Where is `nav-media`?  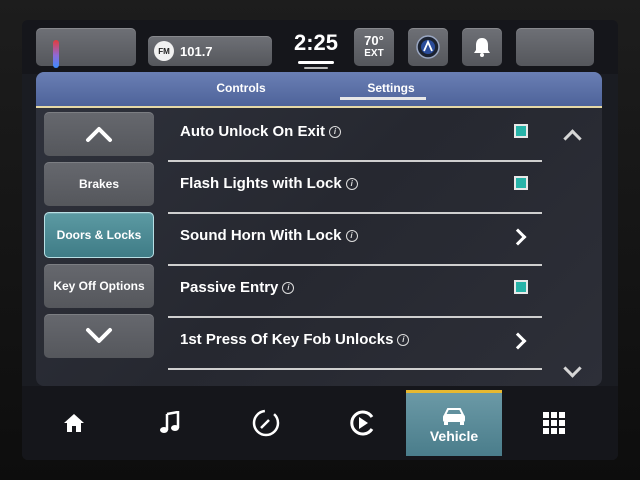 nav-media is located at coordinates (170, 423).